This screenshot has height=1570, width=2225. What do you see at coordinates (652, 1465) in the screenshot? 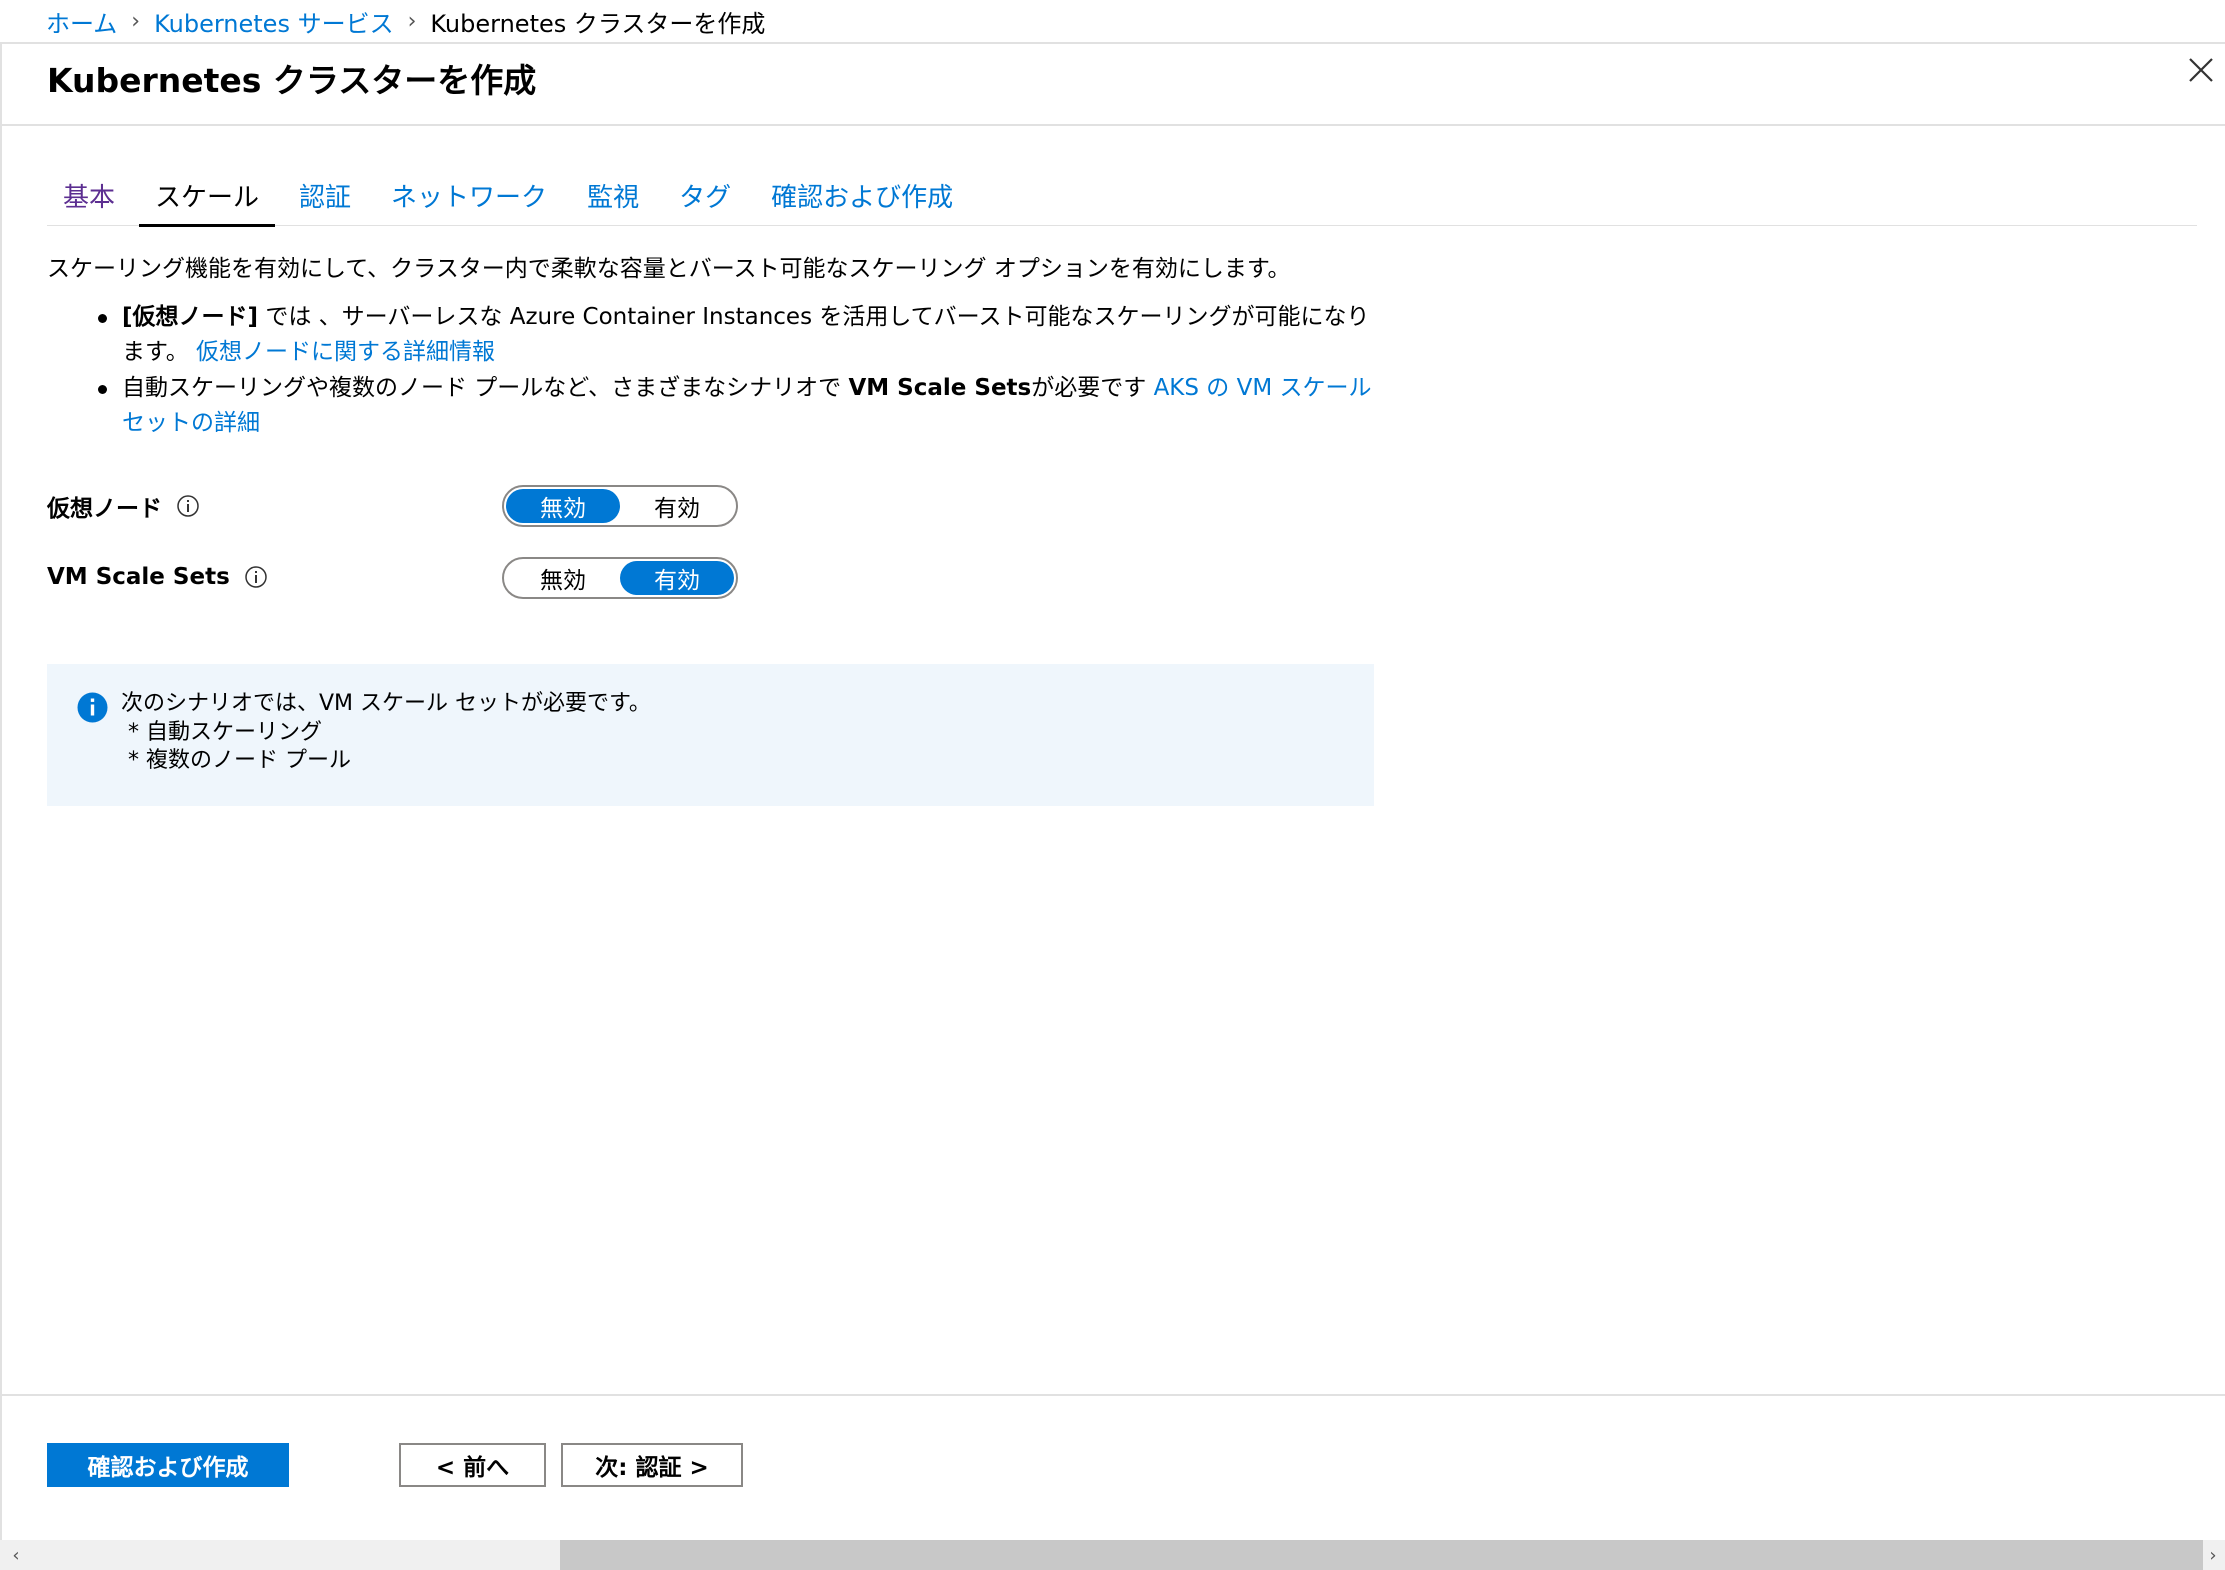
I see `next-button: 次: 認証 >` at bounding box center [652, 1465].